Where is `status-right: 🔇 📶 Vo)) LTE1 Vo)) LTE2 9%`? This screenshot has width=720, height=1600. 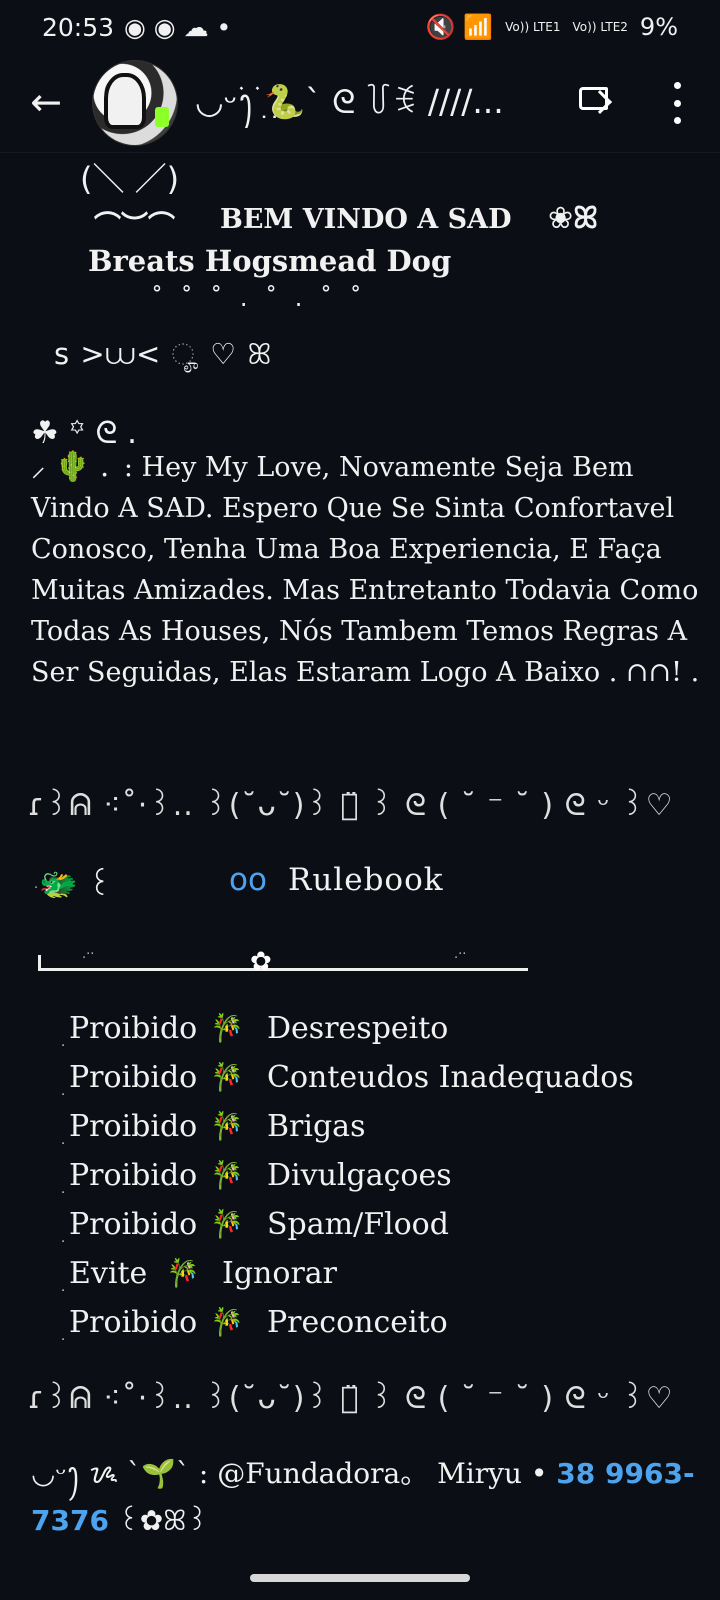
status-right: 🔇 📶 Vo)) LTE1 Vo)) LTE2 9% is located at coordinates (552, 27).